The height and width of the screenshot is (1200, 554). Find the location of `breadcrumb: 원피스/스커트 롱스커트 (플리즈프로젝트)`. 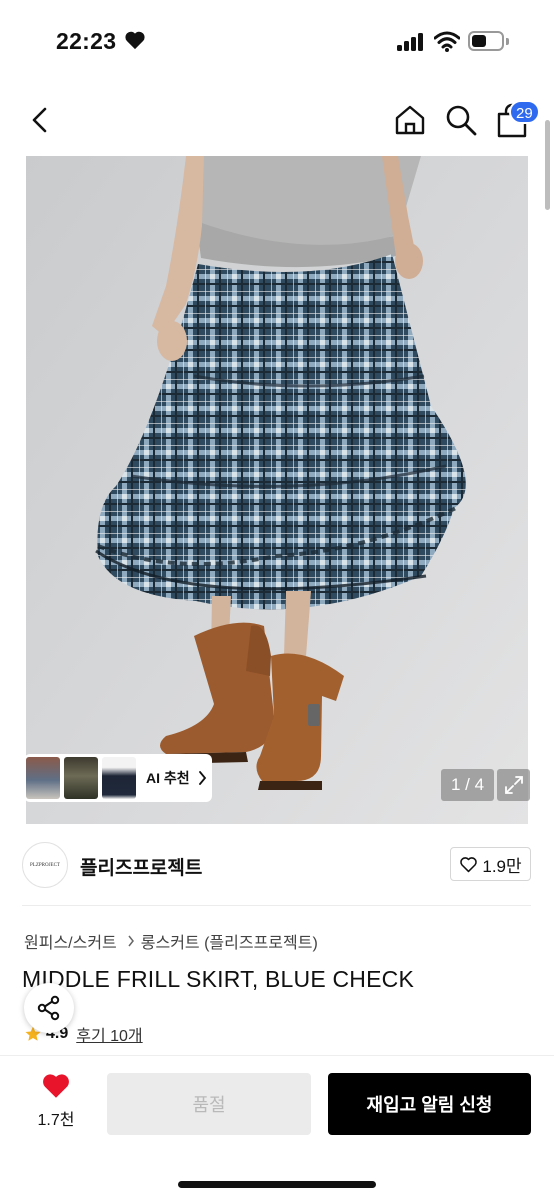

breadcrumb: 원피스/스커트 롱스커트 (플리즈프로젝트) is located at coordinates (171, 941).